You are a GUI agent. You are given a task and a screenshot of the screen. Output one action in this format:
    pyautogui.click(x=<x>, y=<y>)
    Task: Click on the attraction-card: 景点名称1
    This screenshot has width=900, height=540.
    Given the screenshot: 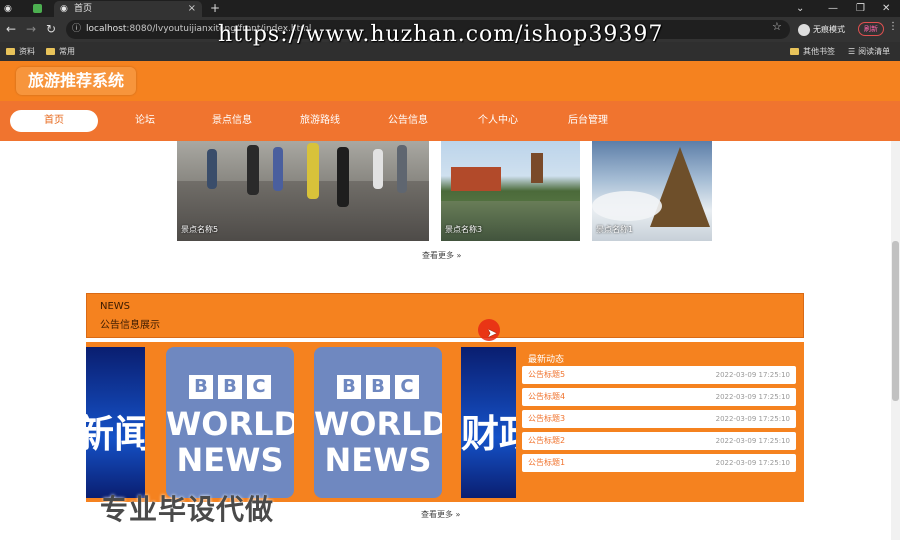 What is the action you would take?
    pyautogui.click(x=652, y=191)
    